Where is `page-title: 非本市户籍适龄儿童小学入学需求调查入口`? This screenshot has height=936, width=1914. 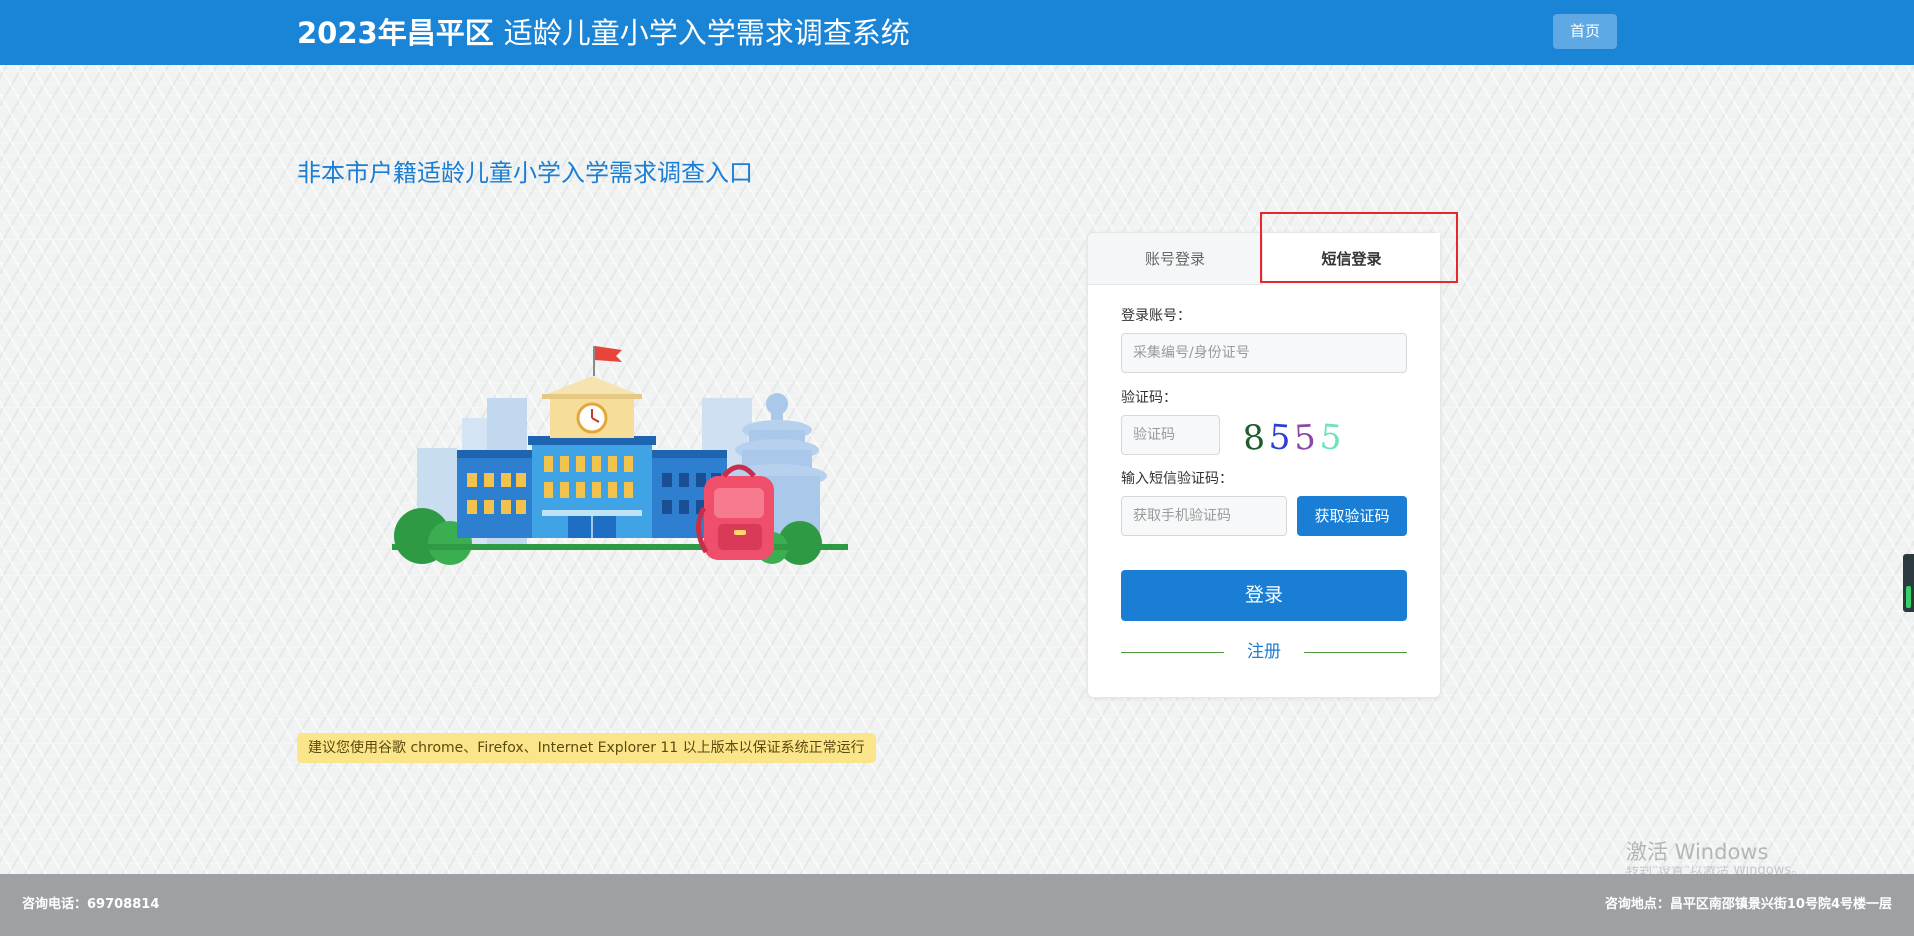 page-title: 非本市户籍适龄儿童小学入学需求调查入口 is located at coordinates (525, 173).